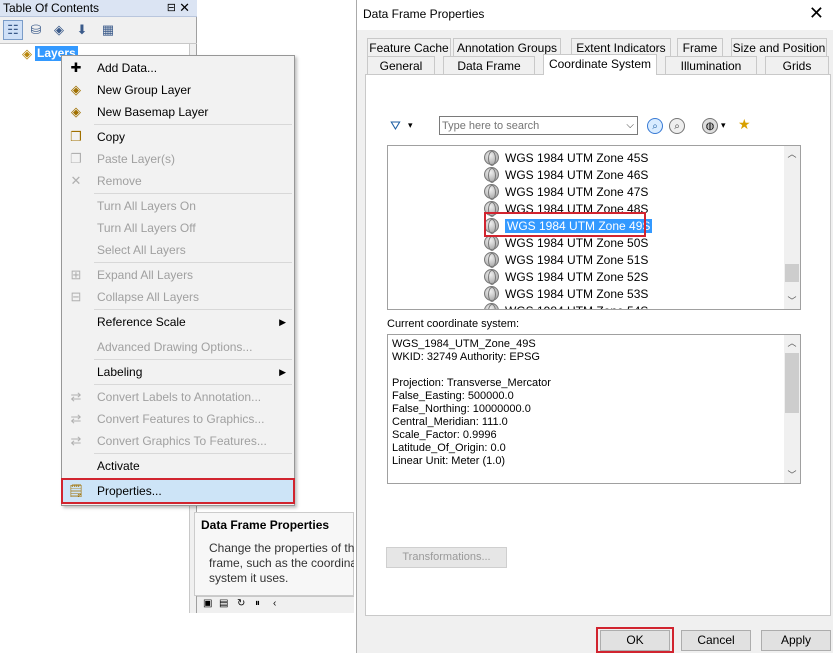 This screenshot has height=653, width=833. I want to click on list-by-drawing-order-icon: ☷, so click(13, 30).